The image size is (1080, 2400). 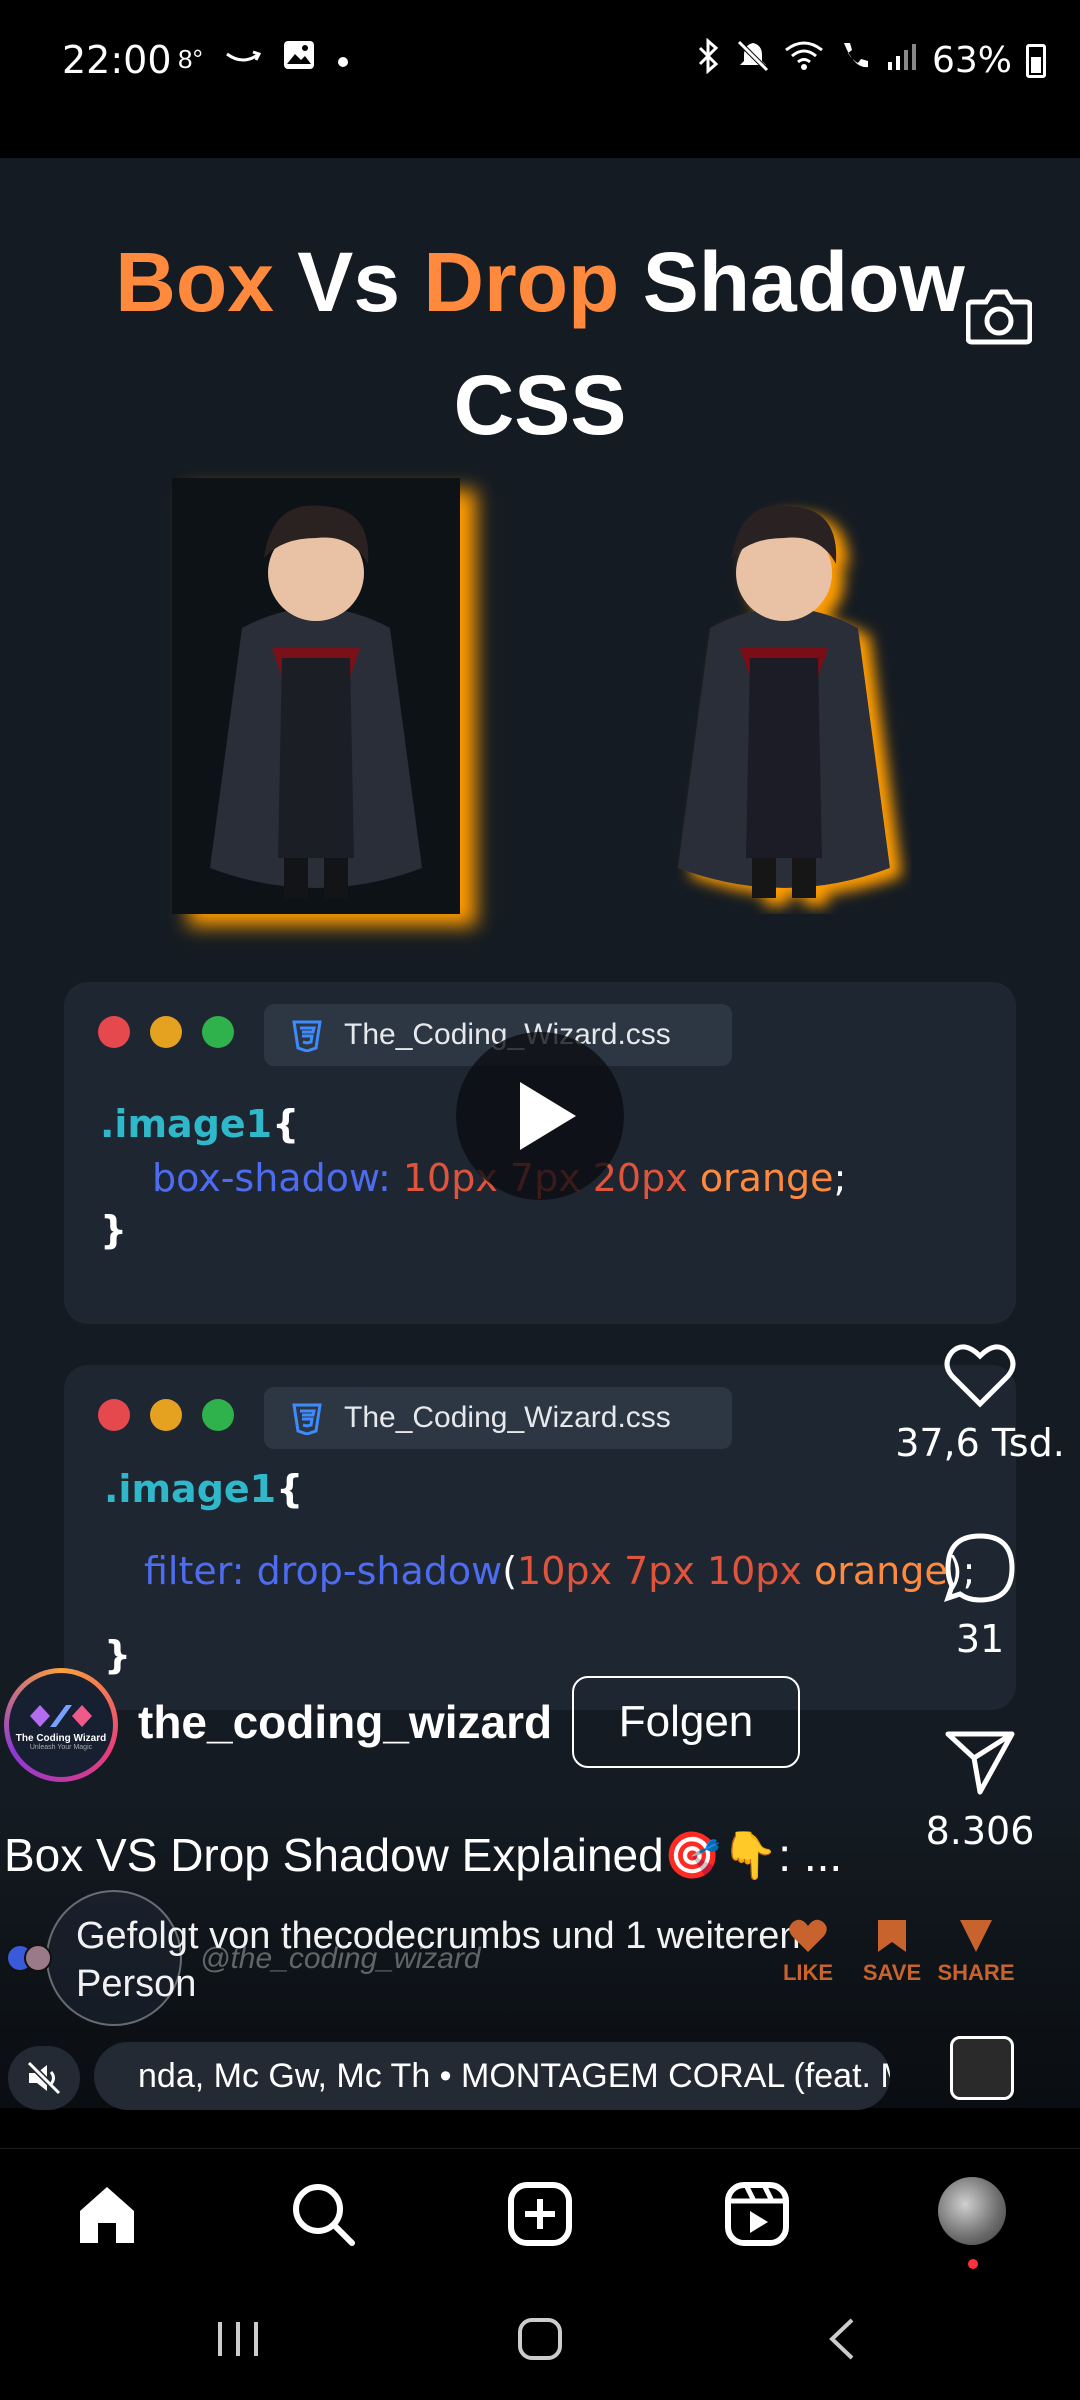 What do you see at coordinates (686, 1722) in the screenshot?
I see `follow-button: Folgen` at bounding box center [686, 1722].